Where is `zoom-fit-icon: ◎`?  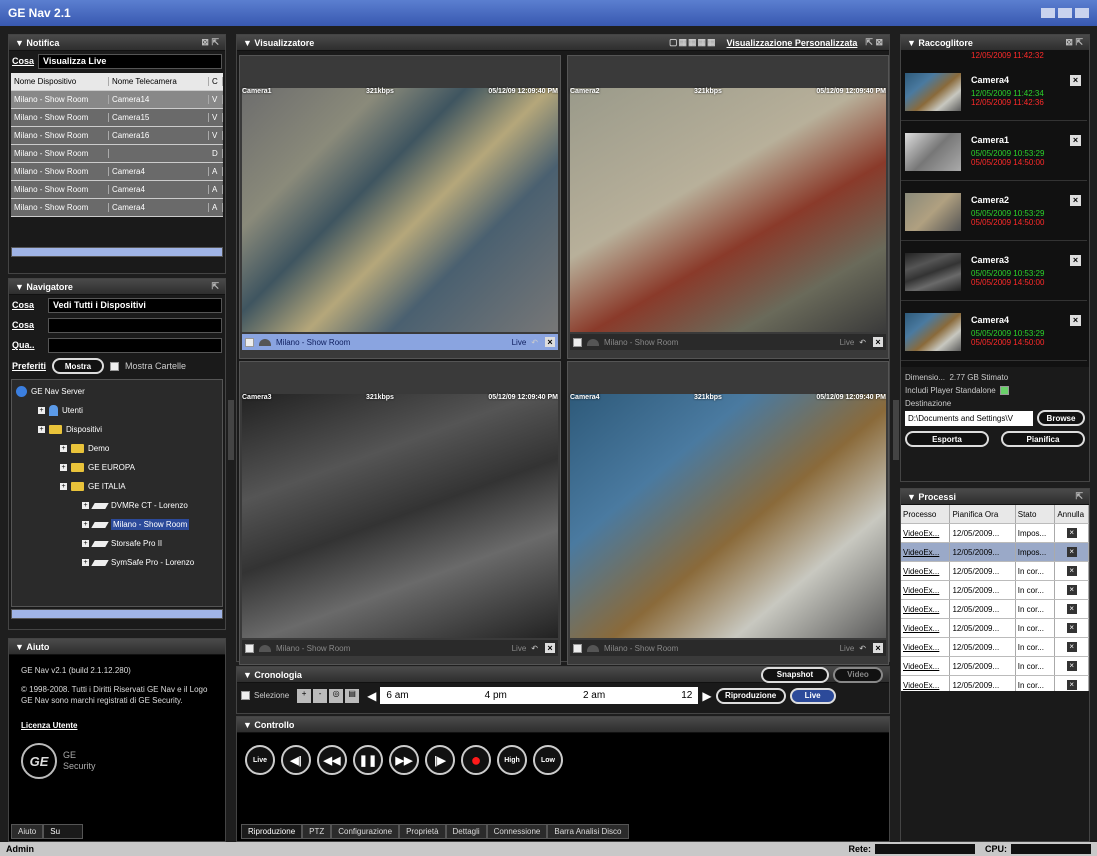 zoom-fit-icon: ◎ is located at coordinates (336, 695).